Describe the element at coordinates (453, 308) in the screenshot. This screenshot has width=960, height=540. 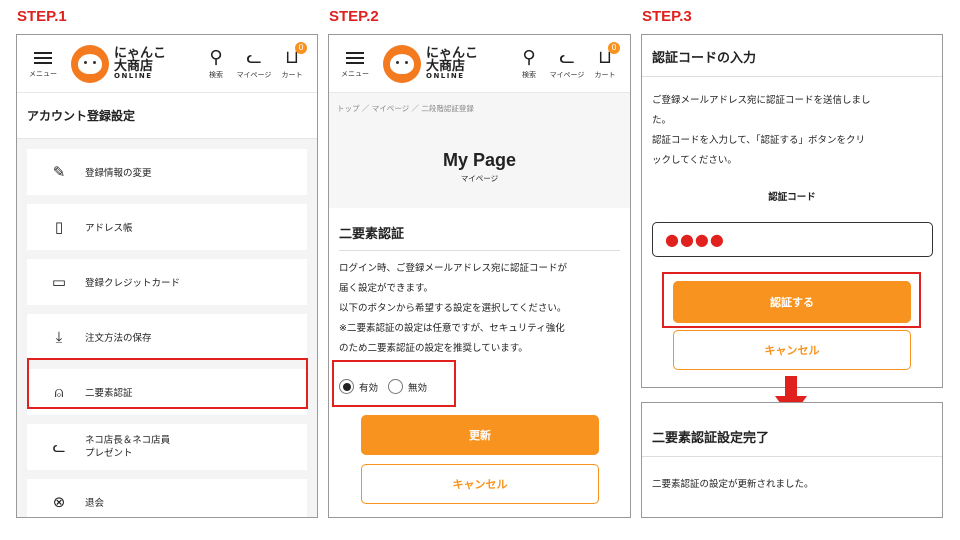
I see `desc-line: 以下のボタンから希望する設定を選択してください。` at that location.